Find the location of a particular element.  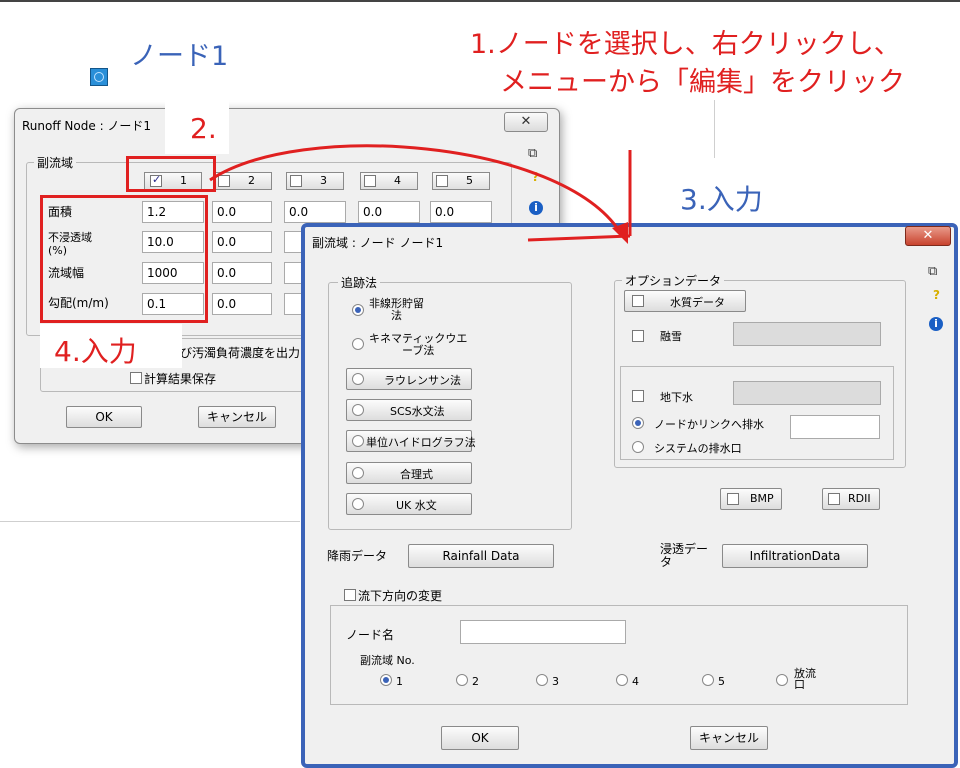

annotation-arrows is located at coordinates (420, 194).